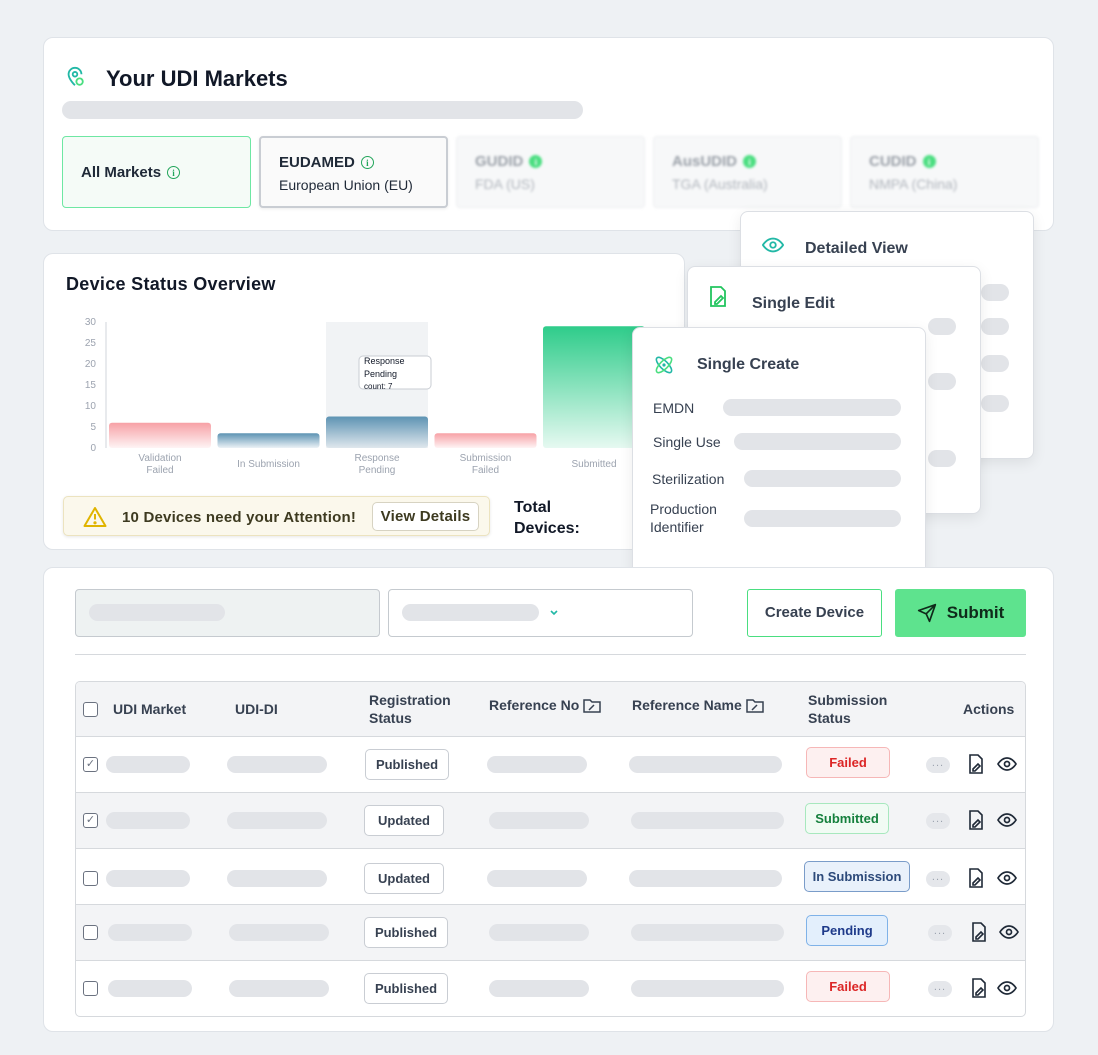 This screenshot has width=1098, height=1055. I want to click on y-tick-label: 25, so click(91, 343).